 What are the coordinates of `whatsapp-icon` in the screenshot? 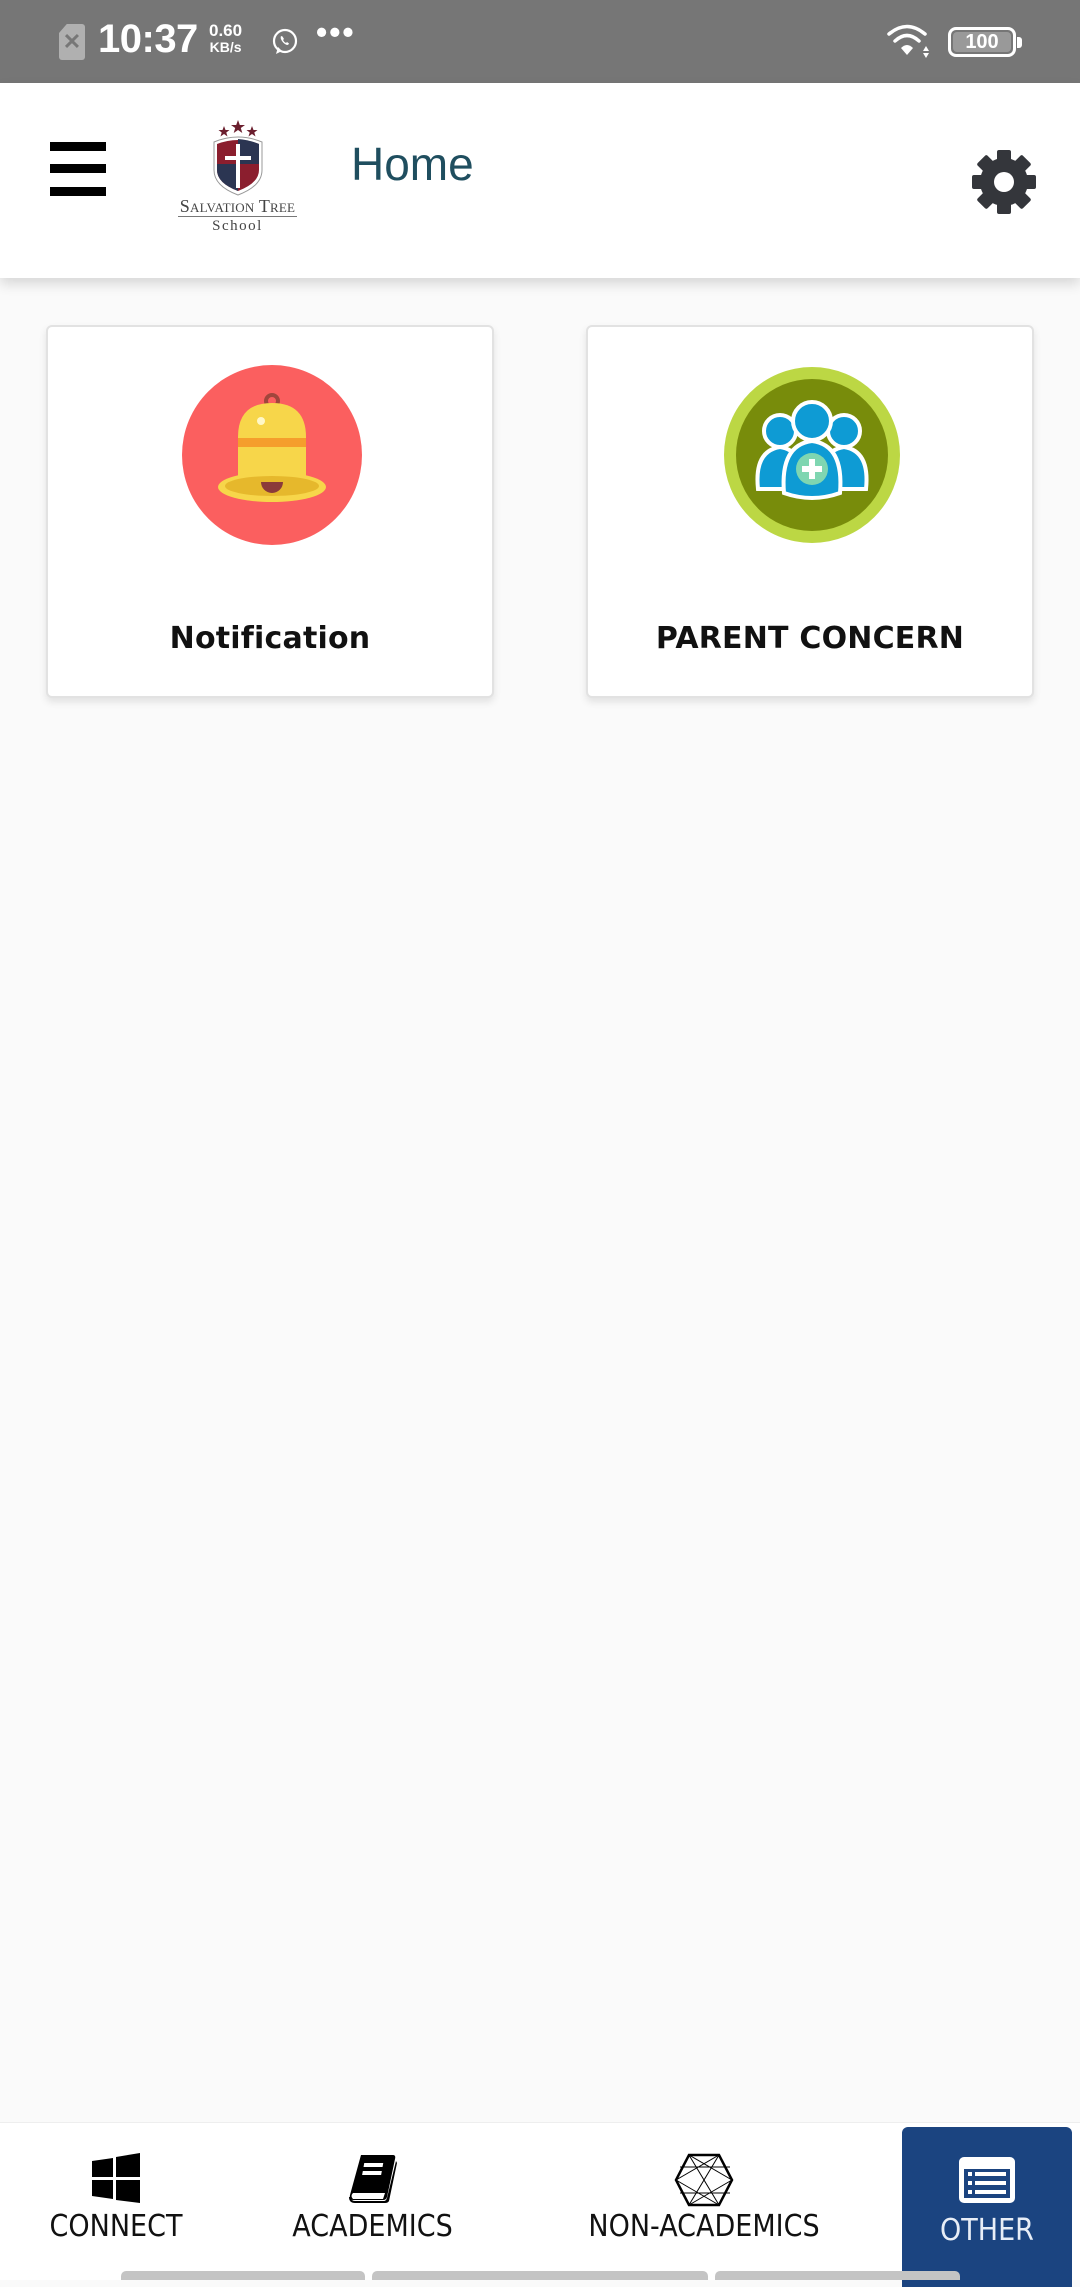 It's located at (285, 41).